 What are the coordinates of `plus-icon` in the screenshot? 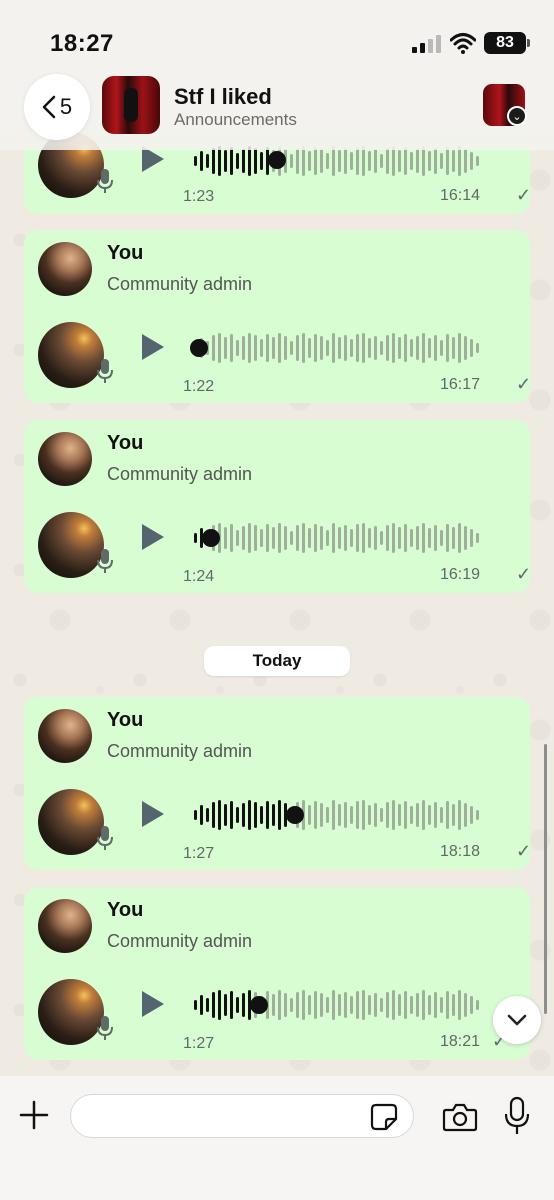 It's located at (34, 1115).